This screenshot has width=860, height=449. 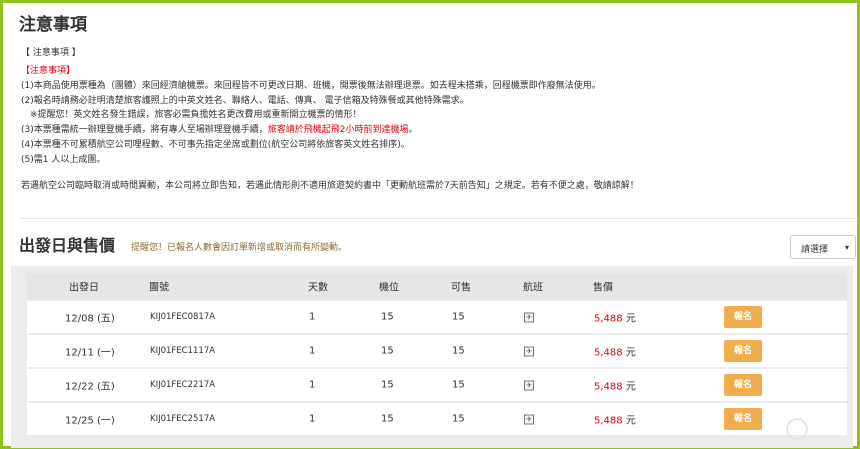 What do you see at coordinates (437, 286) in the screenshot?
I see `table-header: 出發日 團號 天數 機位 可售 航班 售價` at bounding box center [437, 286].